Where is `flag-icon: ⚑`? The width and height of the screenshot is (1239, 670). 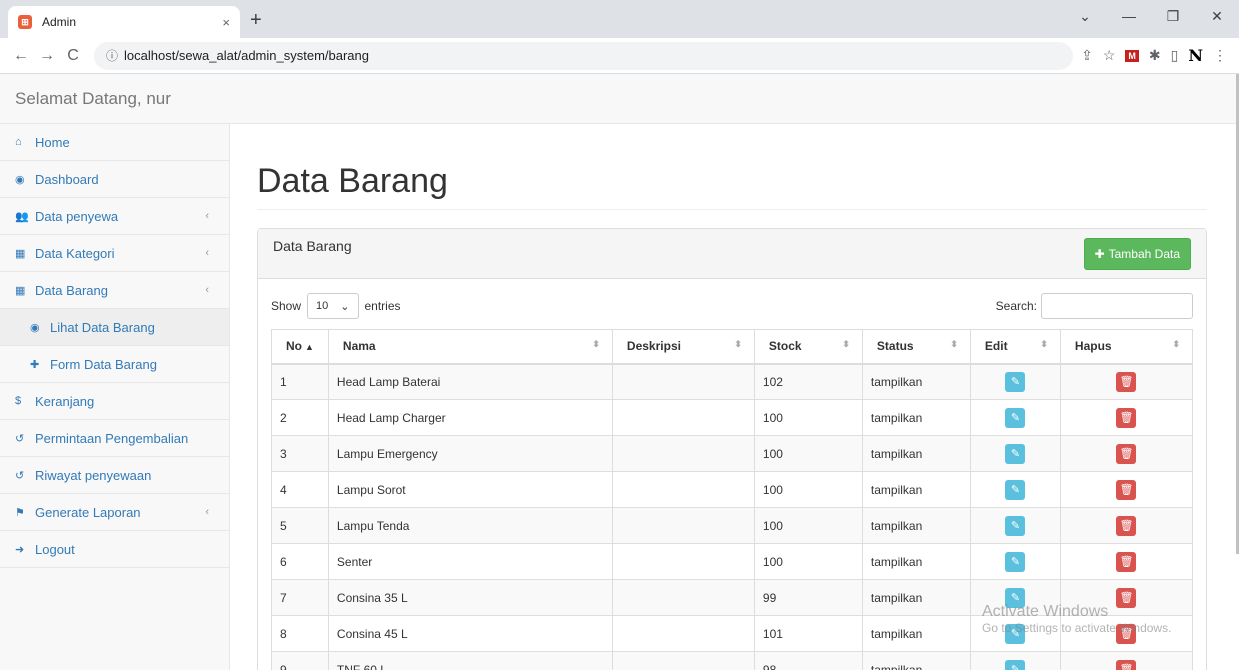
flag-icon: ⚑ is located at coordinates (20, 512).